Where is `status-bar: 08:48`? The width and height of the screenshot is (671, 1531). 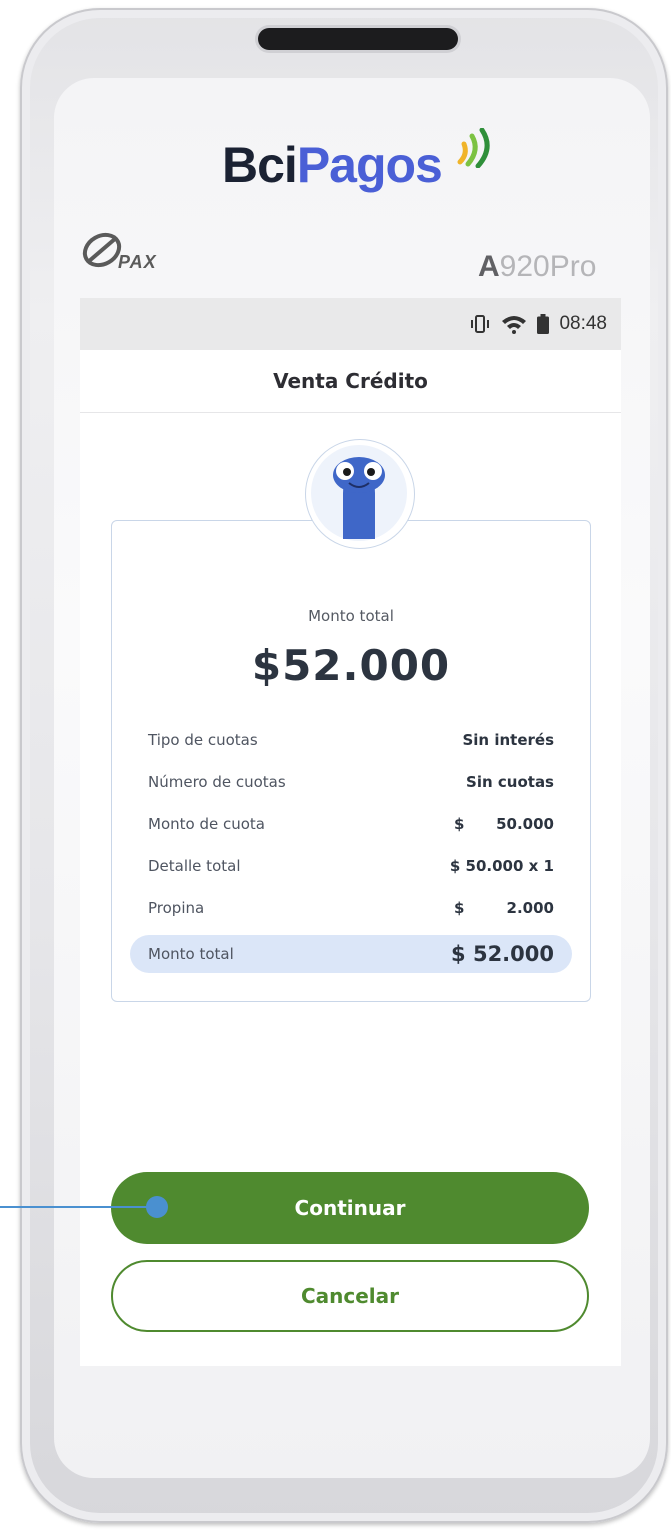 status-bar: 08:48 is located at coordinates (350, 324).